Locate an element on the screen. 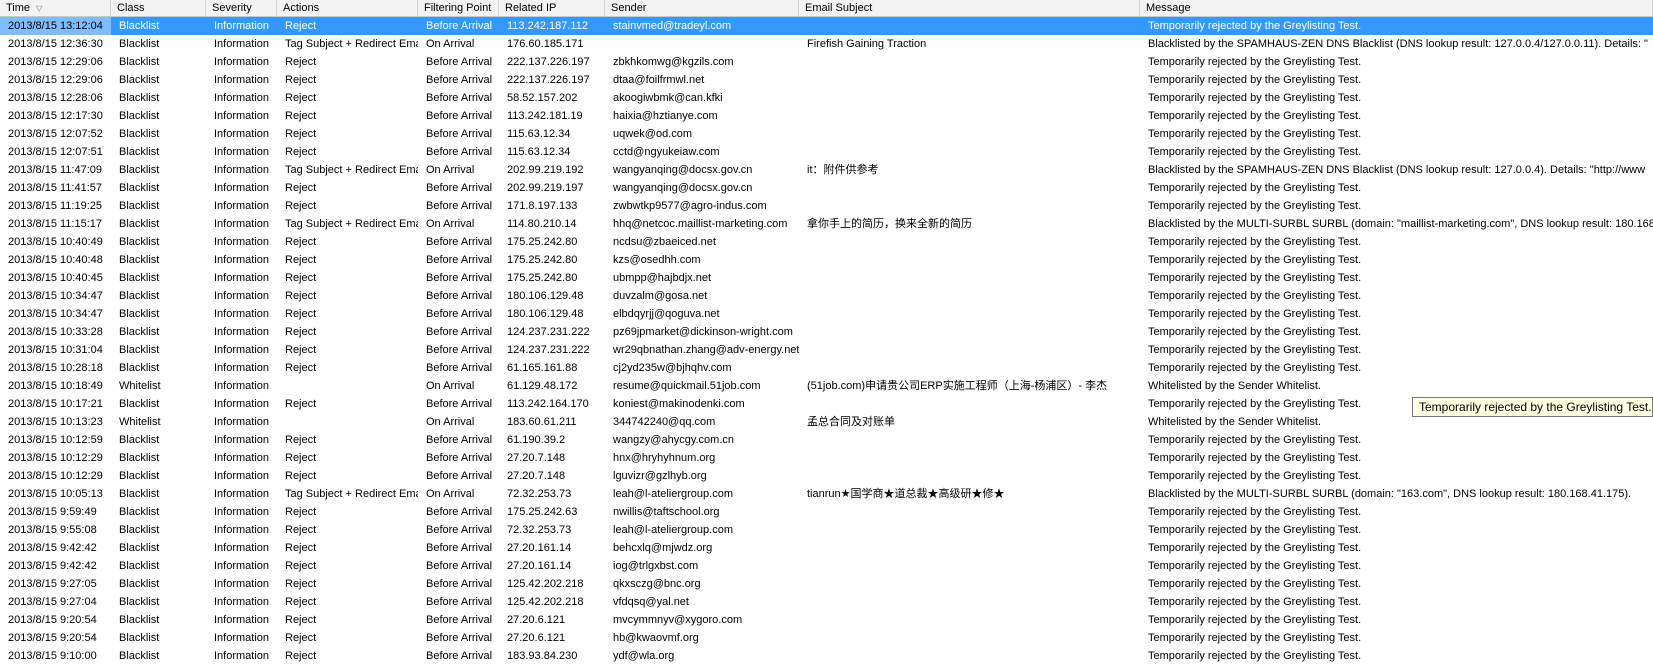 This screenshot has width=1653, height=668. cell-related-ip: 222.137.226.197 is located at coordinates (548, 62).